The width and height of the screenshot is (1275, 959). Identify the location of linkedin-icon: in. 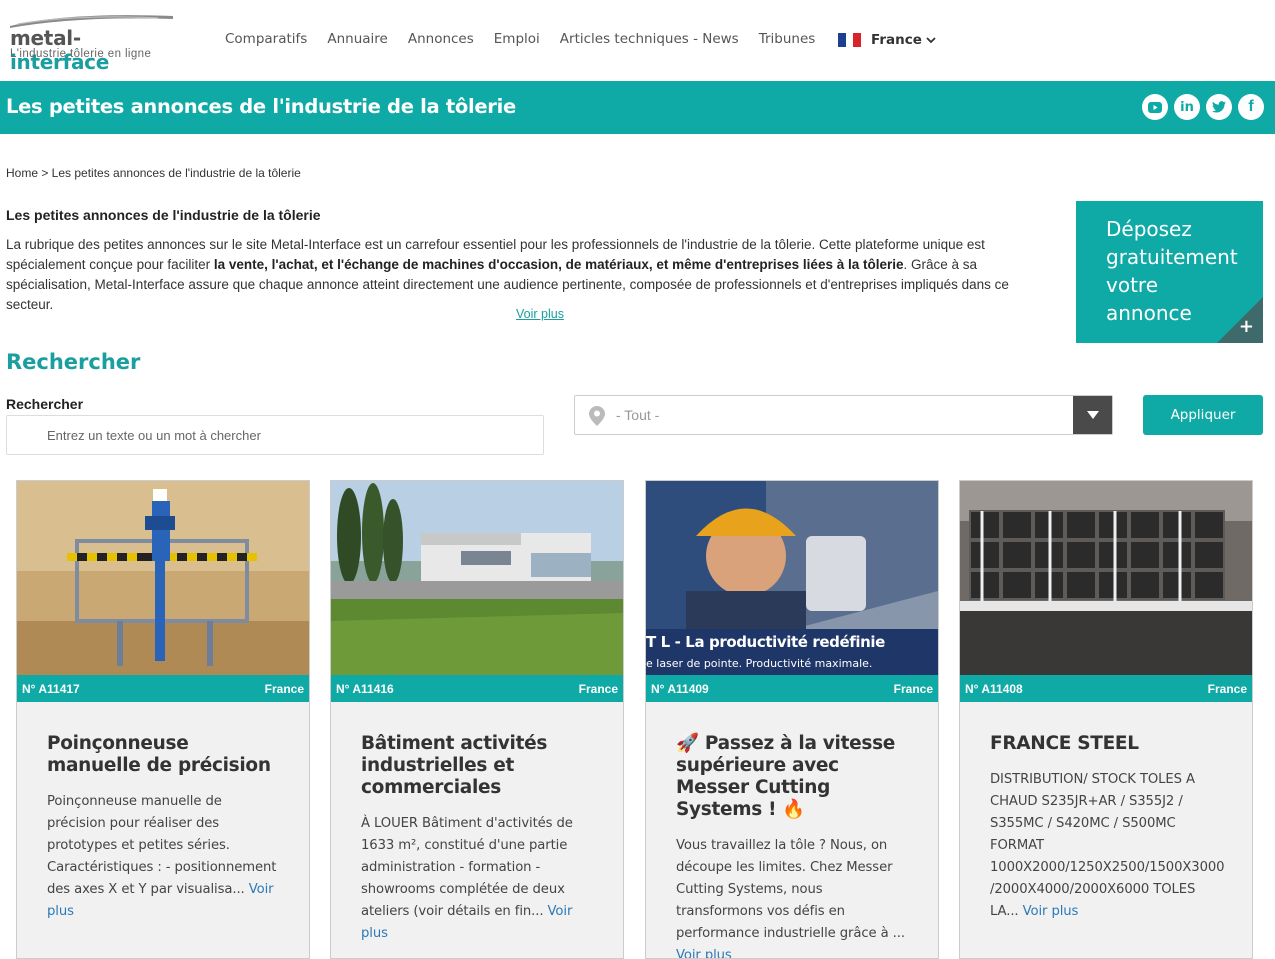
(1187, 107).